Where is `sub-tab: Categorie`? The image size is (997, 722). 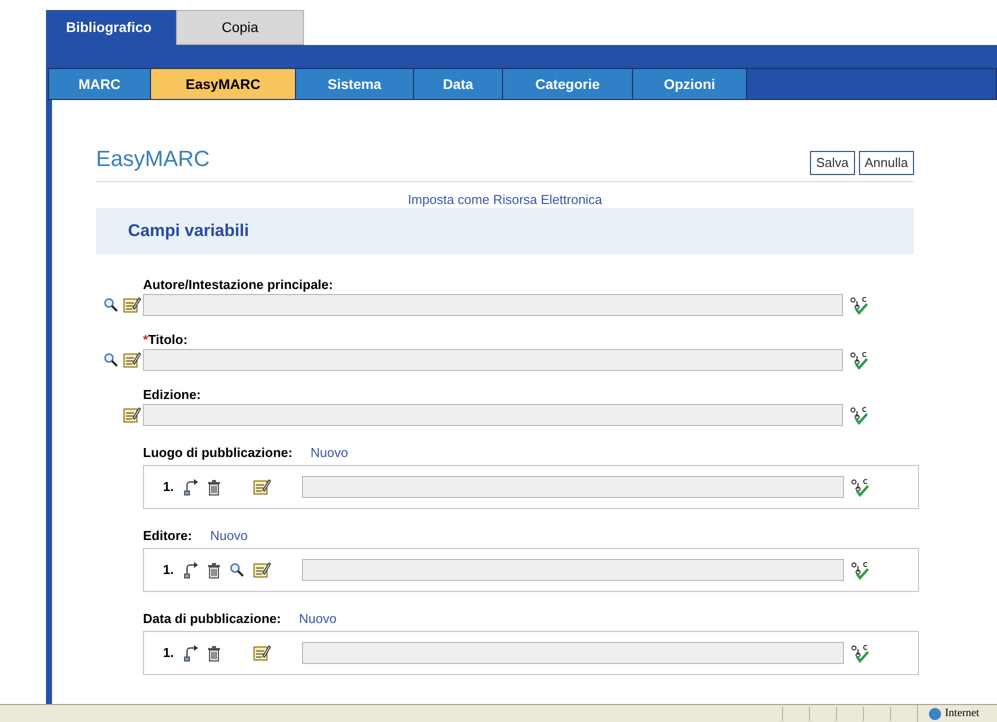
sub-tab: Categorie is located at coordinates (568, 84).